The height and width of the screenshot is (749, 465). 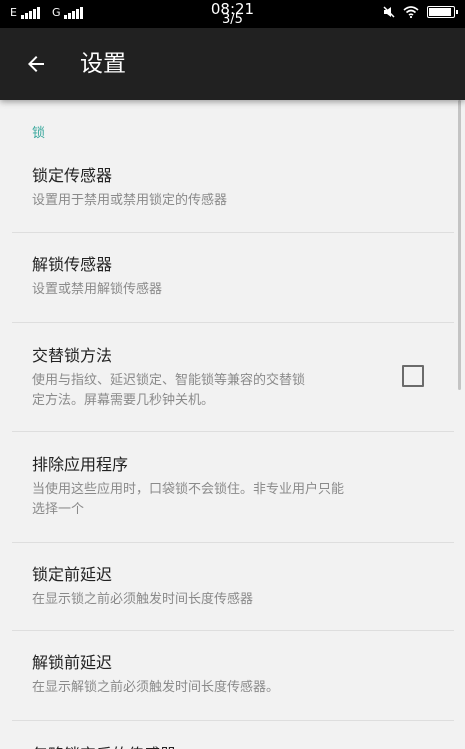 I want to click on pref-item-ignore-sensor-after-lock: 忽略锁定后的传感器。, so click(x=233, y=735).